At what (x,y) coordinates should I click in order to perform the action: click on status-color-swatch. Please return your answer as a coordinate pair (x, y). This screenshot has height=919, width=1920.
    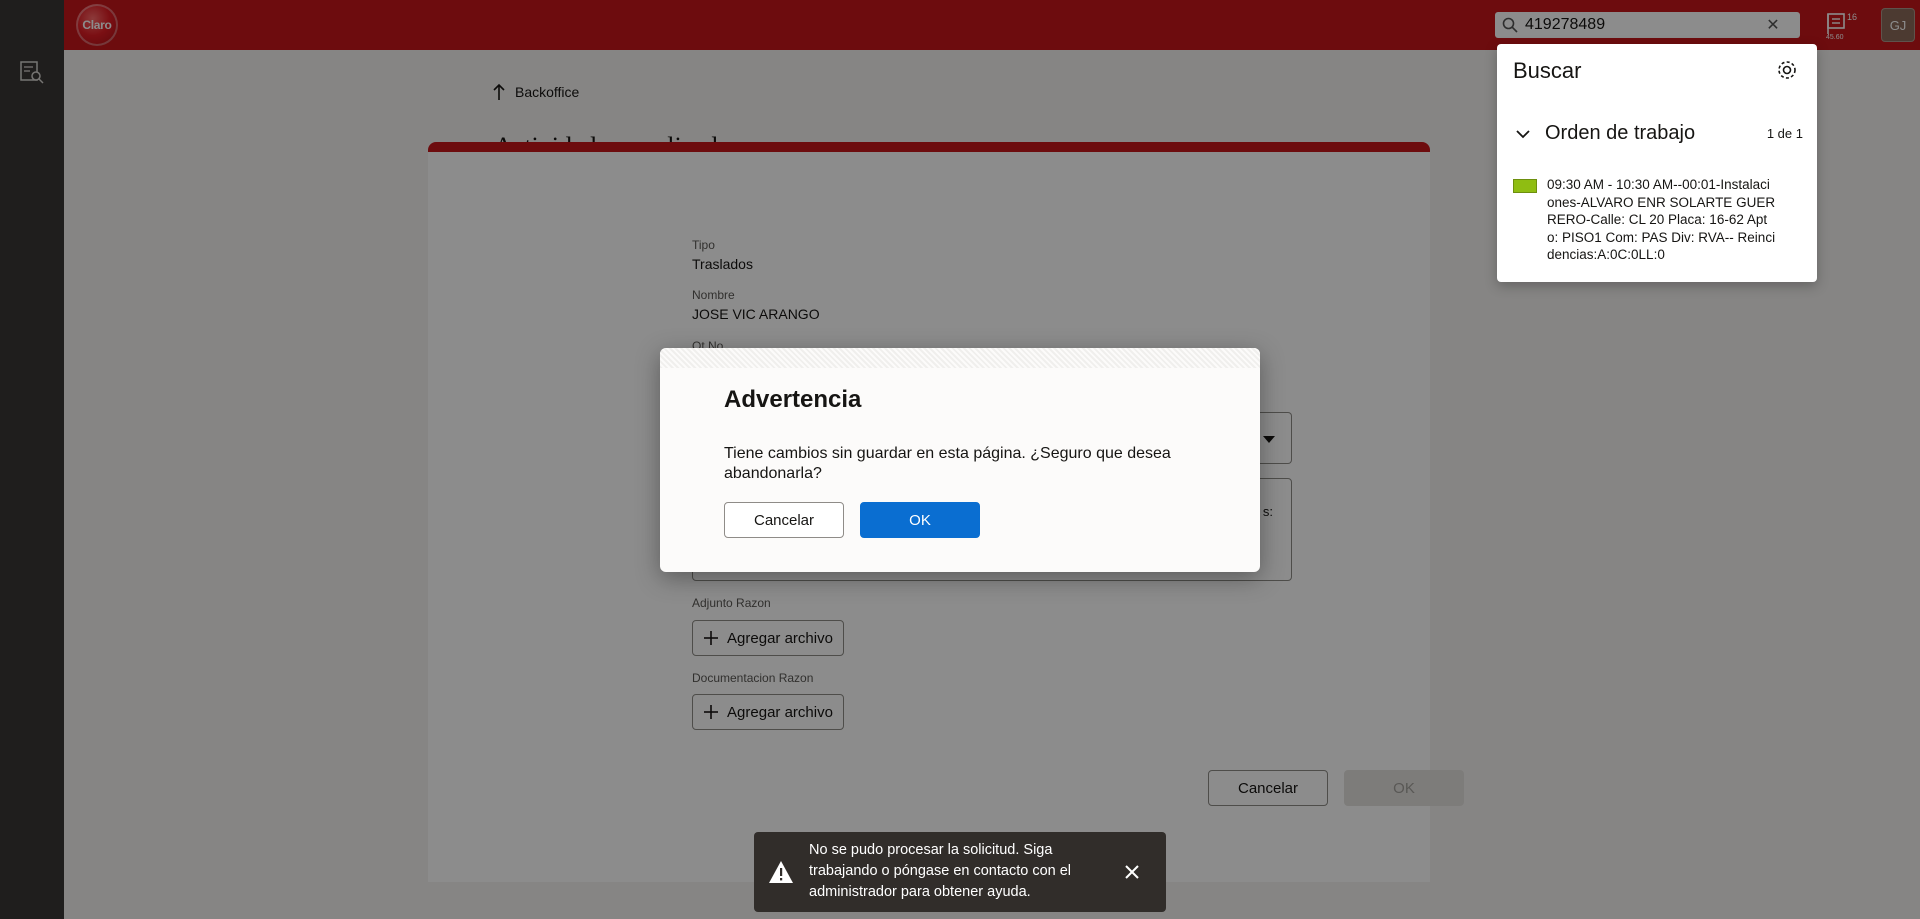
    Looking at the image, I should click on (1525, 186).